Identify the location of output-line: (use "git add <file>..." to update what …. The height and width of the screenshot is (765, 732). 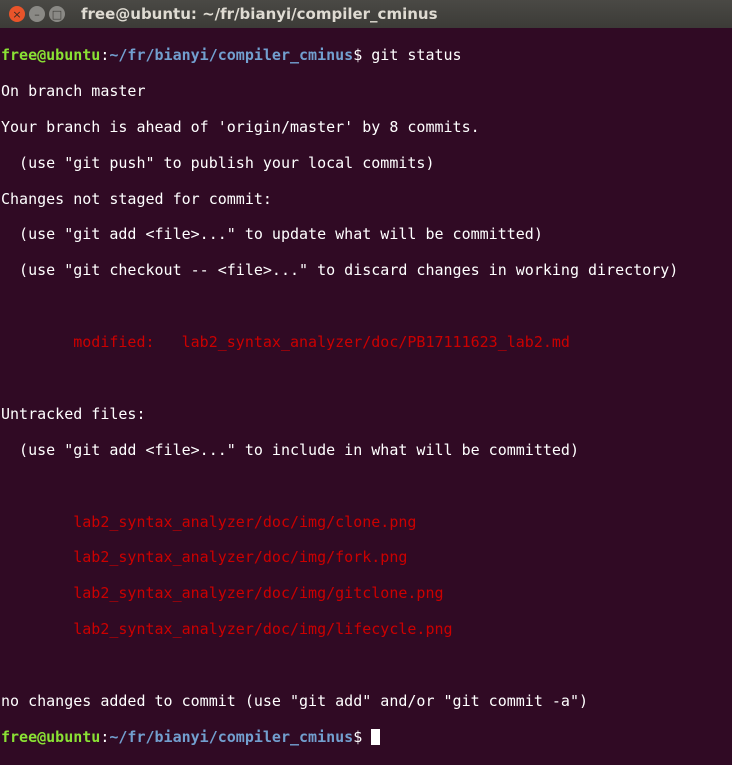
(272, 234).